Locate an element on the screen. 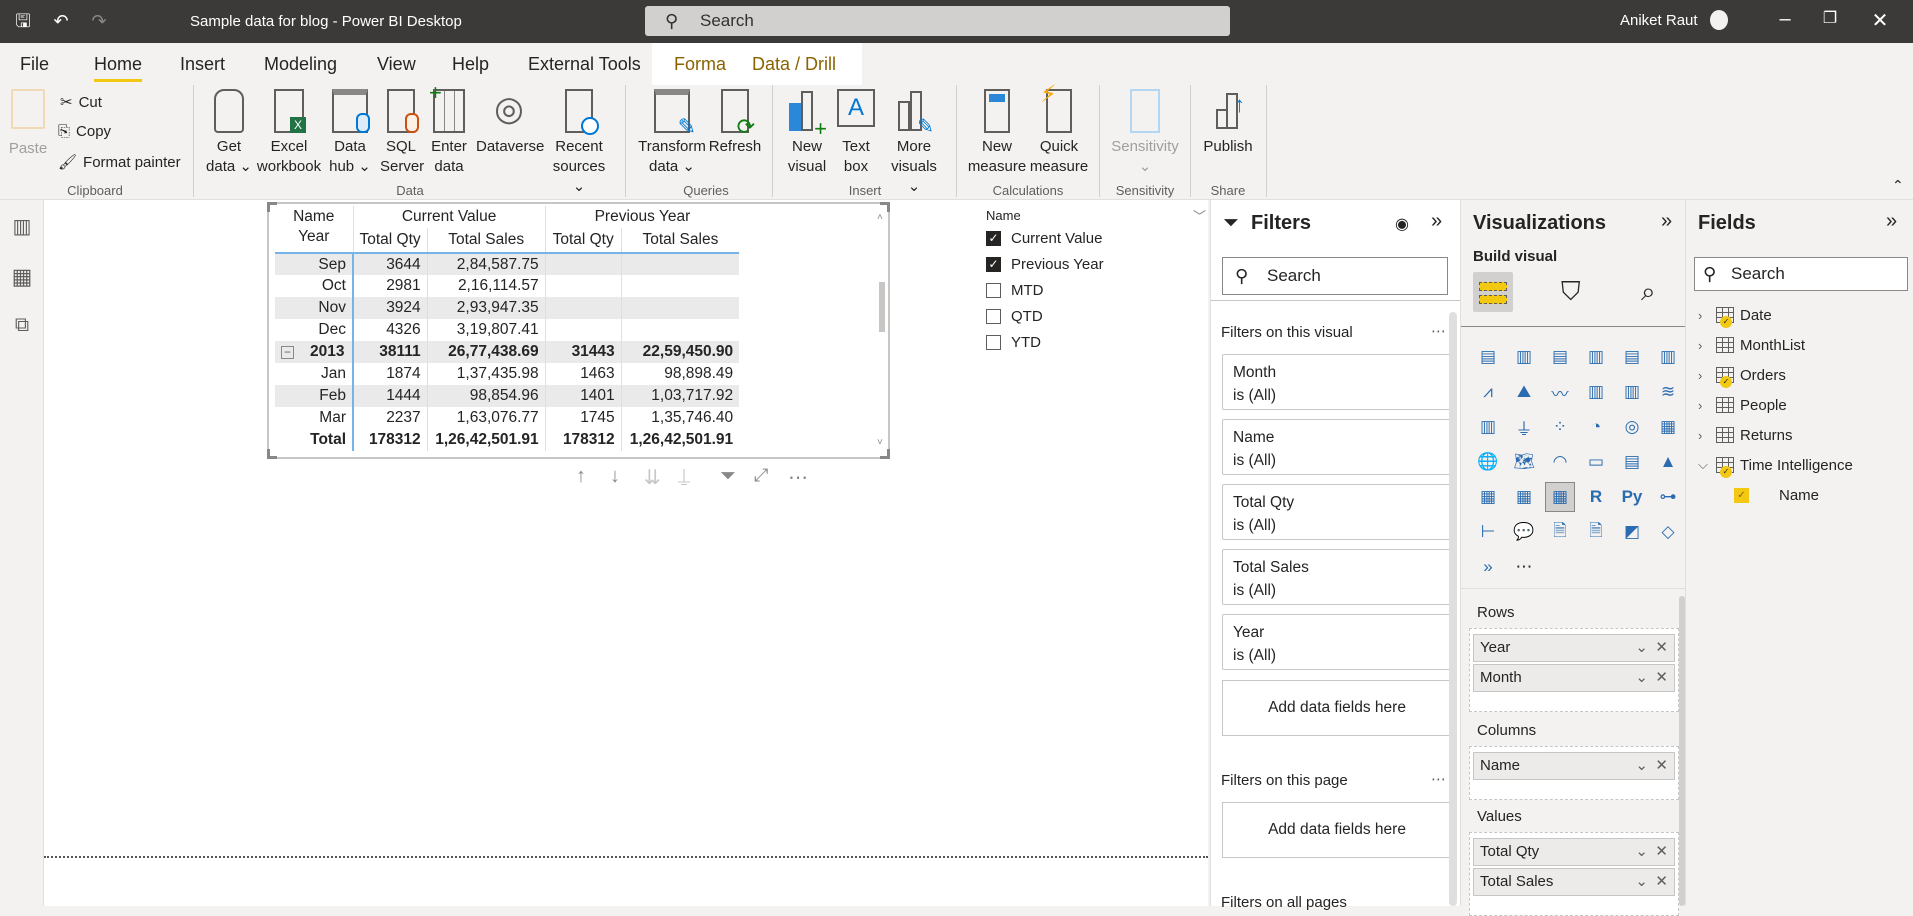 The image size is (1913, 916). field-pill: Total Sales ⌄ ✕ is located at coordinates (1574, 882).